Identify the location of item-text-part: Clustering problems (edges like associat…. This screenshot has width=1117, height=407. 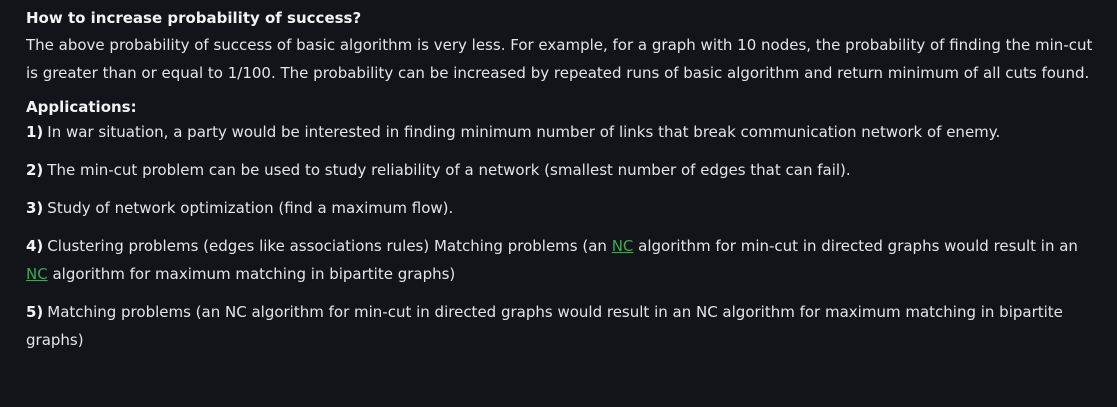
(329, 246).